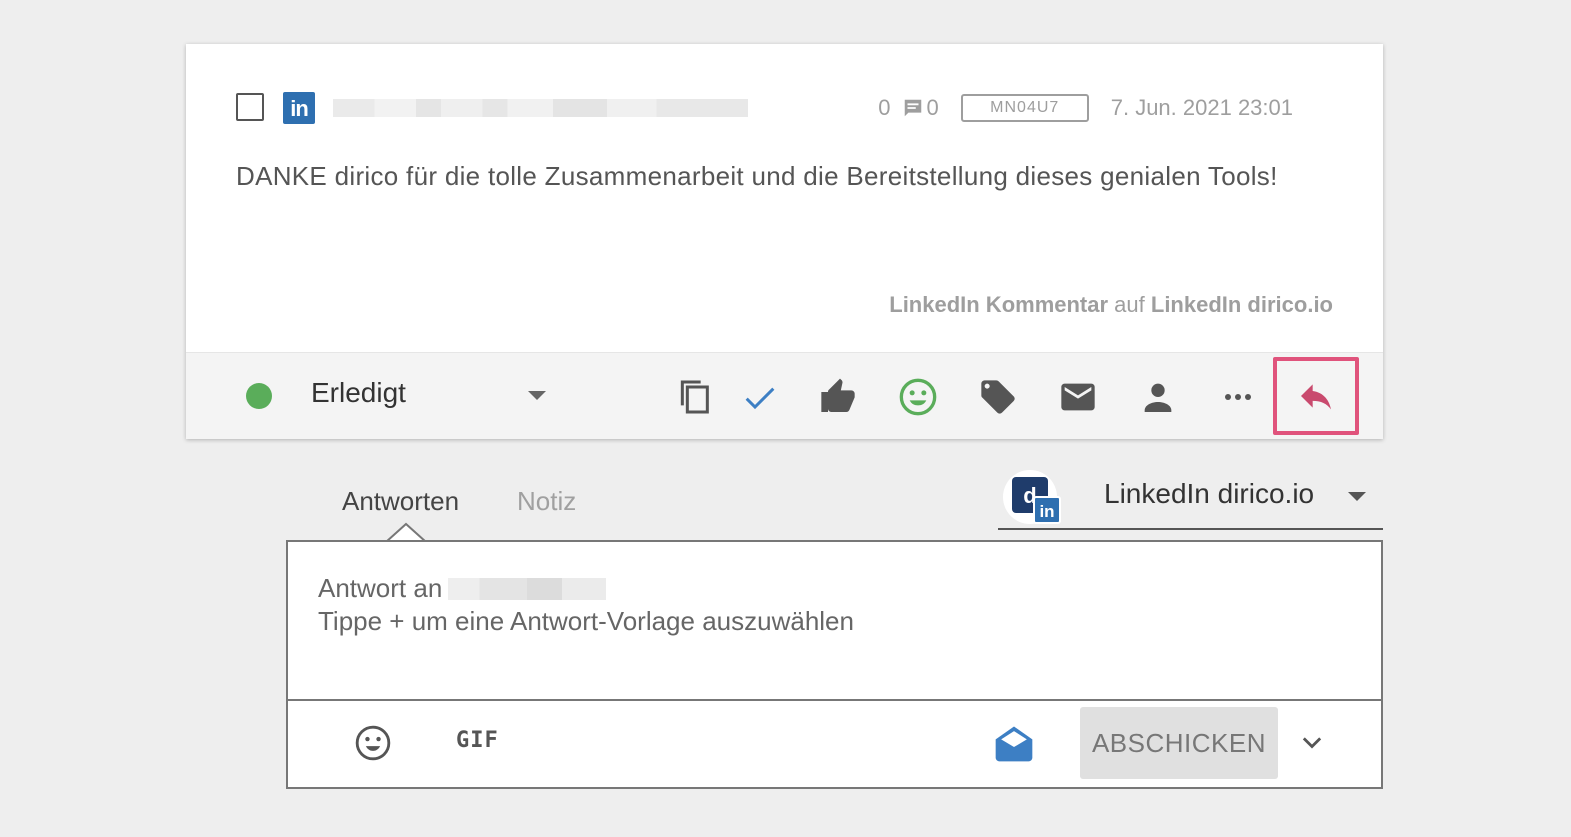 This screenshot has width=1571, height=837. I want to click on source-connector: auf, so click(1129, 304).